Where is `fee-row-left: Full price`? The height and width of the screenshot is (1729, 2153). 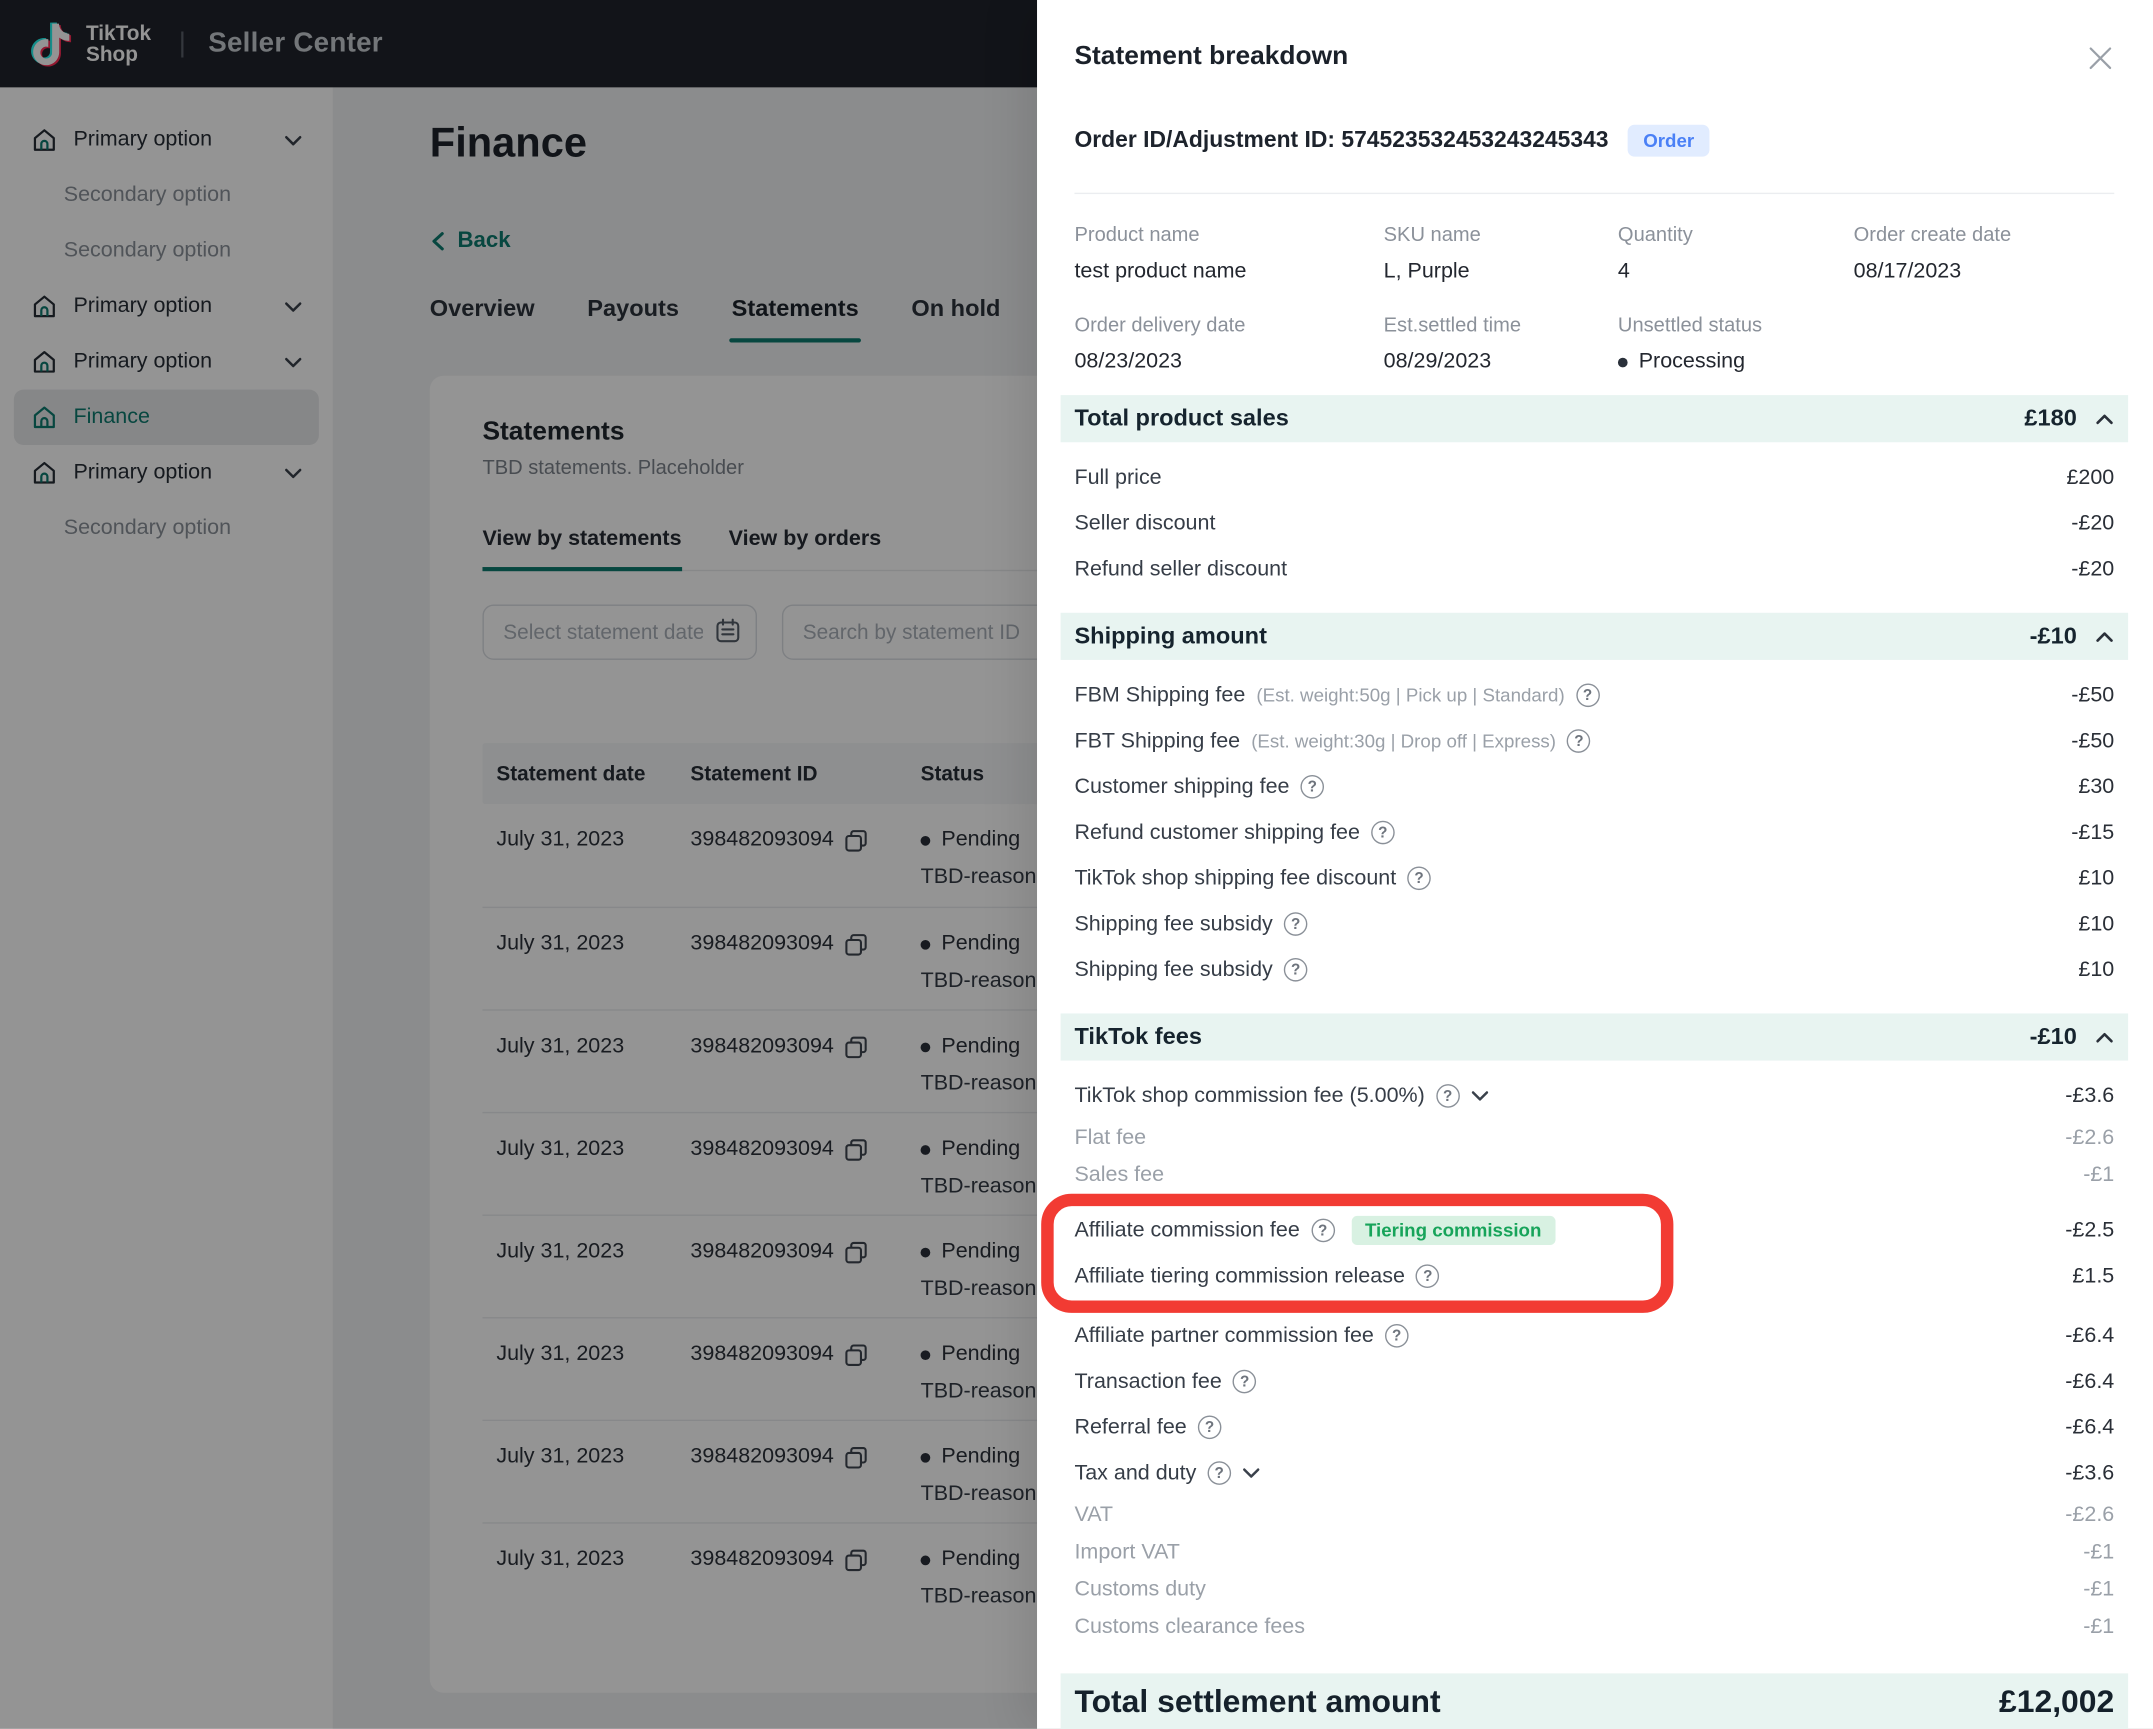 fee-row-left: Full price is located at coordinates (1117, 477).